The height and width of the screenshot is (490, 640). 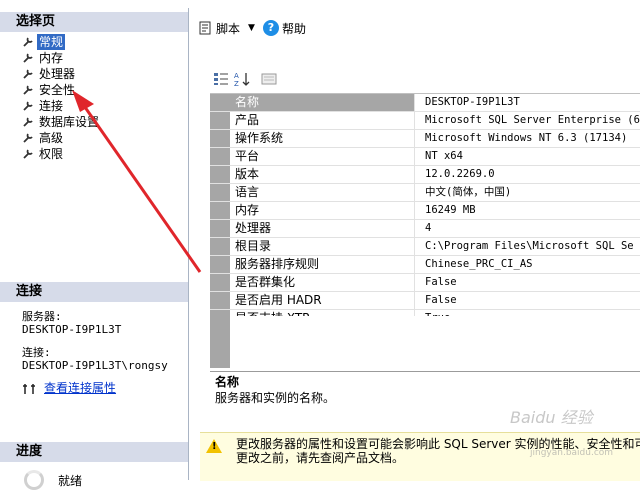 I want to click on sidebar-item-general: 常规, so click(x=60, y=42).